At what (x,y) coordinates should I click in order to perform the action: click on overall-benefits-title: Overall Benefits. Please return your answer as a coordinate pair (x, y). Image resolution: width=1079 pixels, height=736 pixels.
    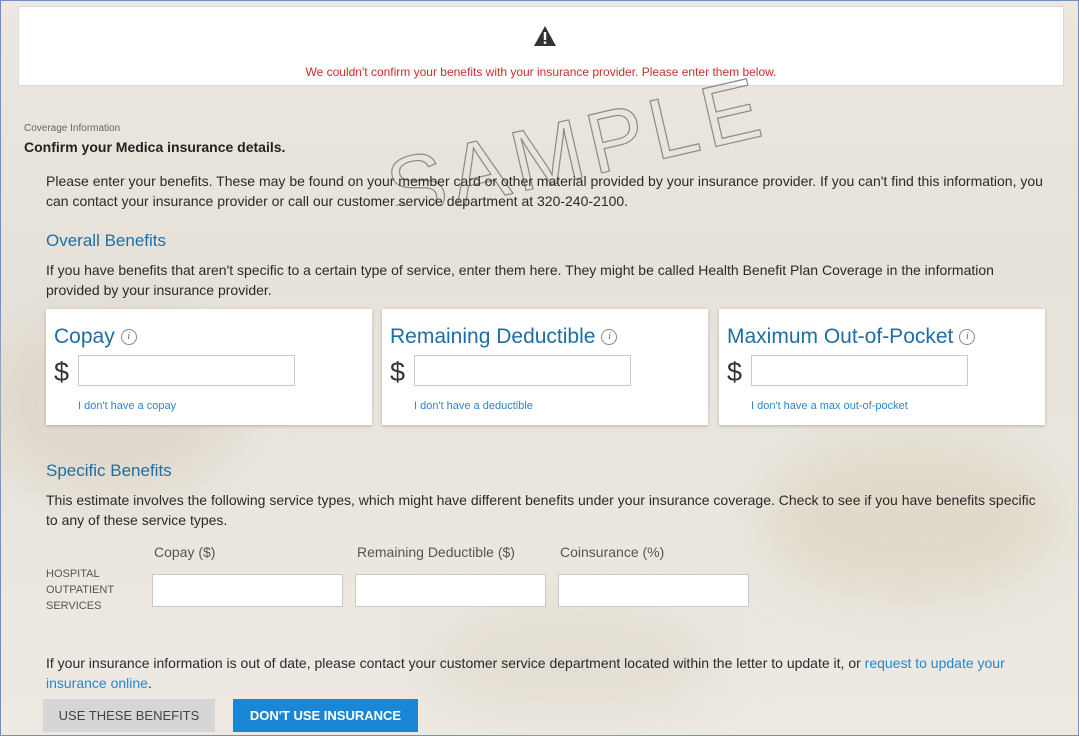
    Looking at the image, I should click on (106, 240).